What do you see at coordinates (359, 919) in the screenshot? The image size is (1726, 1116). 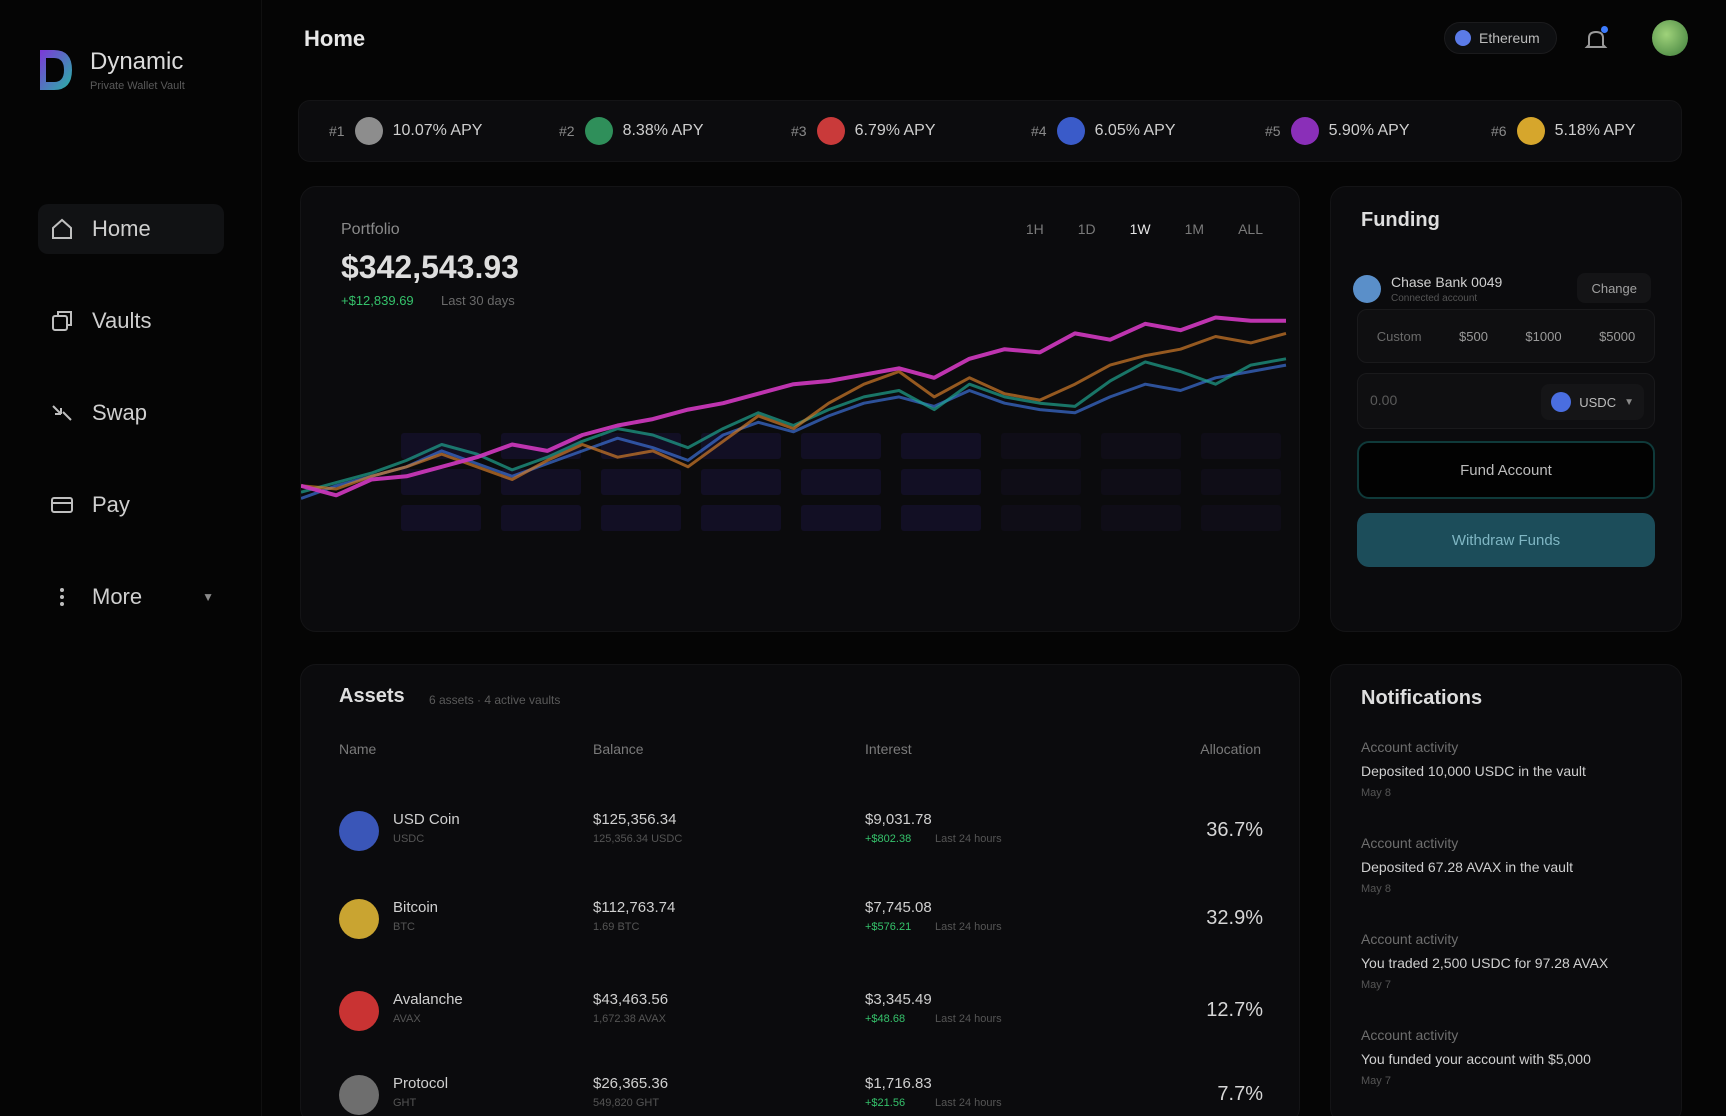 I see `btc-icon` at bounding box center [359, 919].